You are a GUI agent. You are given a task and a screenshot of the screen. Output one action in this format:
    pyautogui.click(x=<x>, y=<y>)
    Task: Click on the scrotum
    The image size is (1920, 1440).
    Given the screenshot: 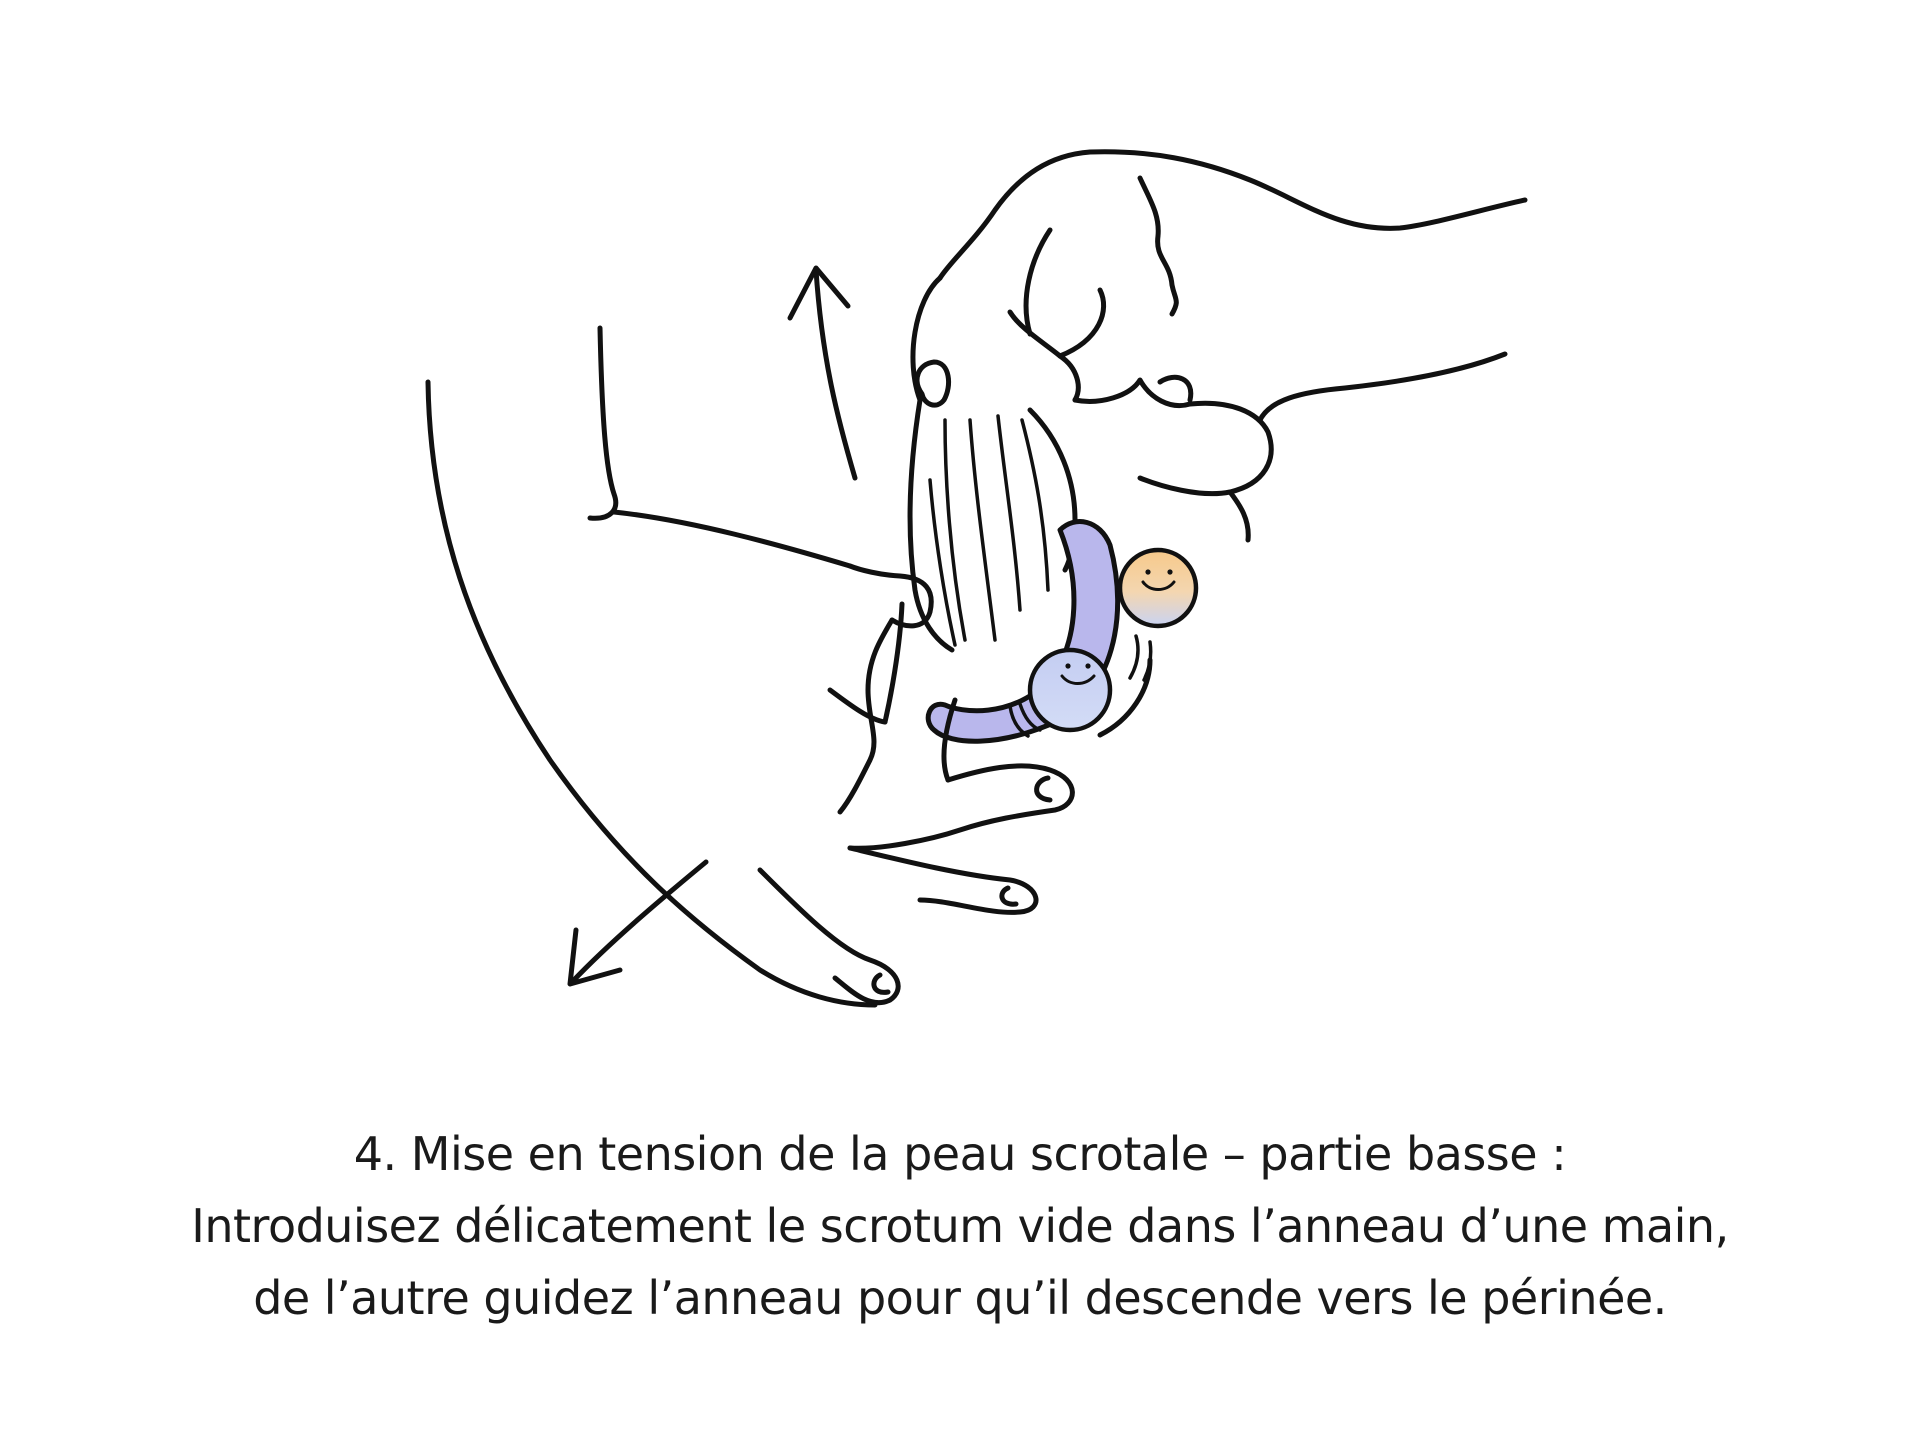 What is the action you would take?
    pyautogui.click(x=992, y=525)
    